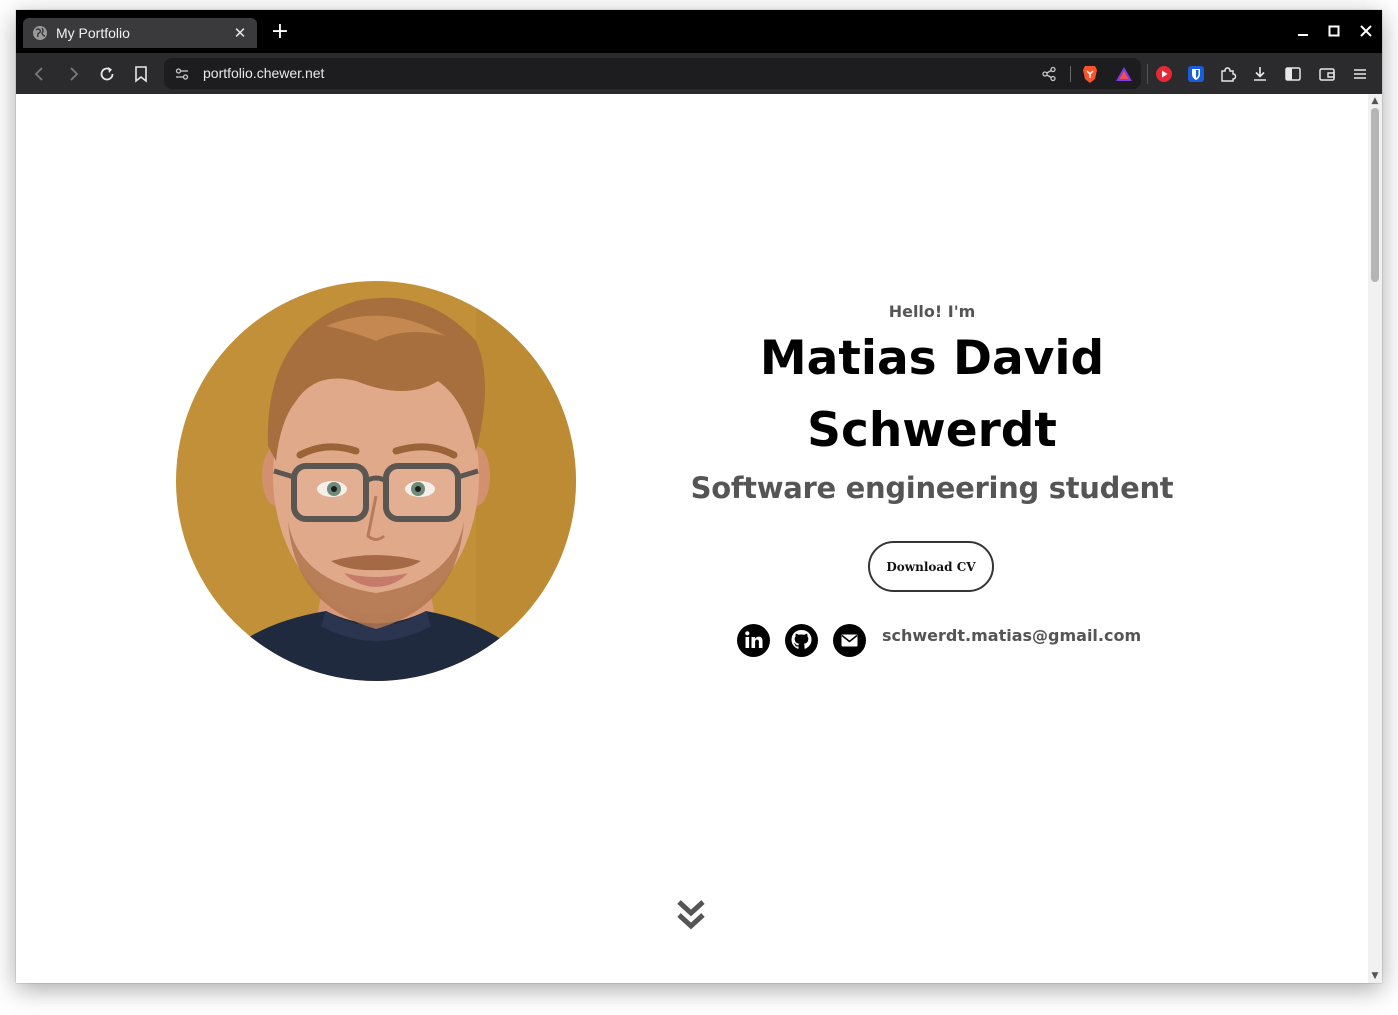 Image resolution: width=1398 pixels, height=1015 pixels. Describe the element at coordinates (932, 430) in the screenshot. I see `name-second-line: Schwerdt` at that location.